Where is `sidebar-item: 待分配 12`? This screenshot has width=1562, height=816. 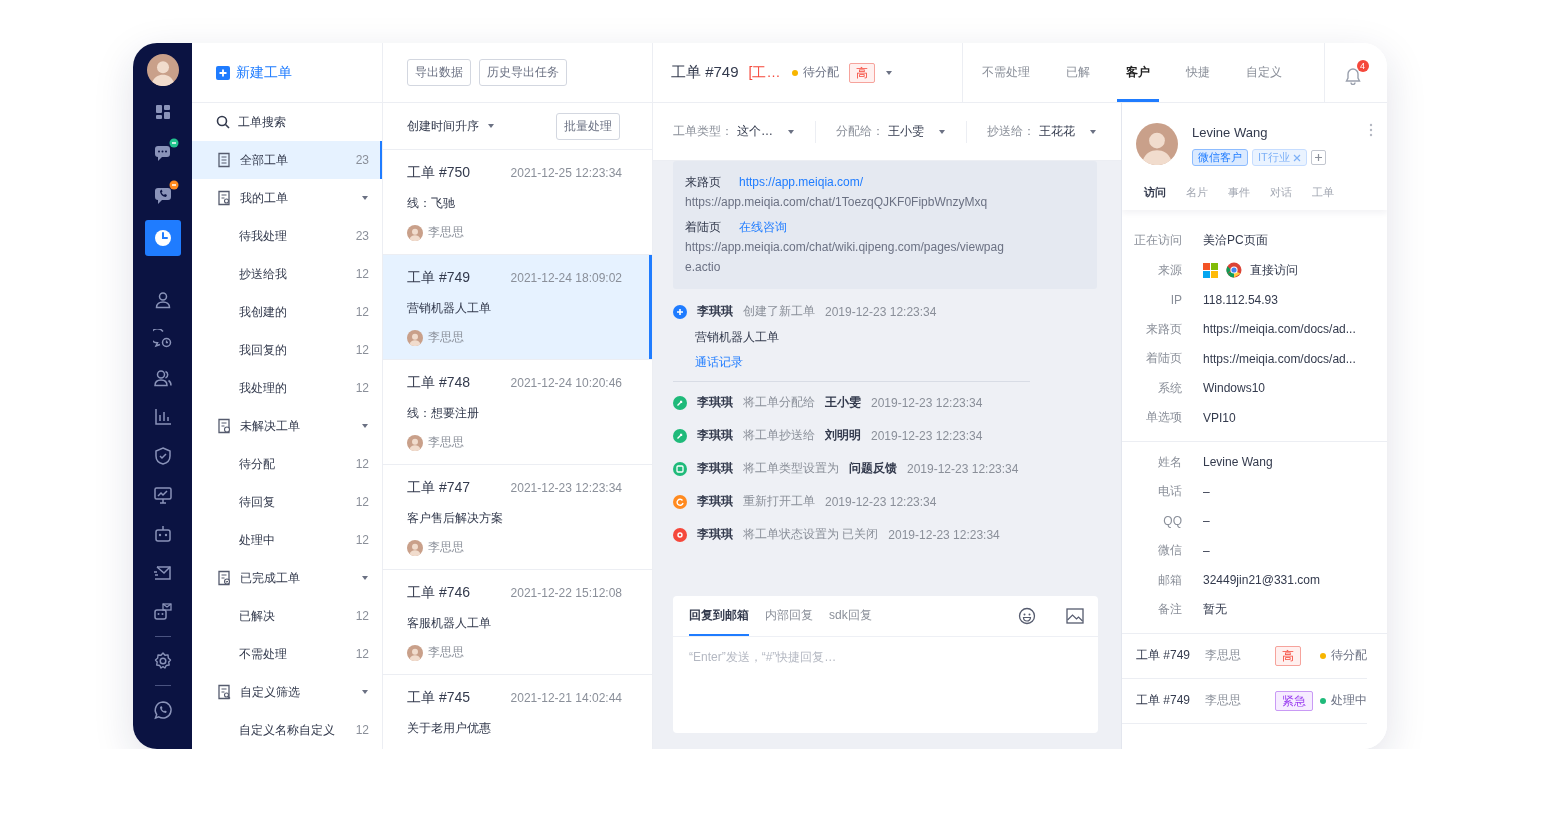
sidebar-item: 待分配 12 is located at coordinates (287, 464).